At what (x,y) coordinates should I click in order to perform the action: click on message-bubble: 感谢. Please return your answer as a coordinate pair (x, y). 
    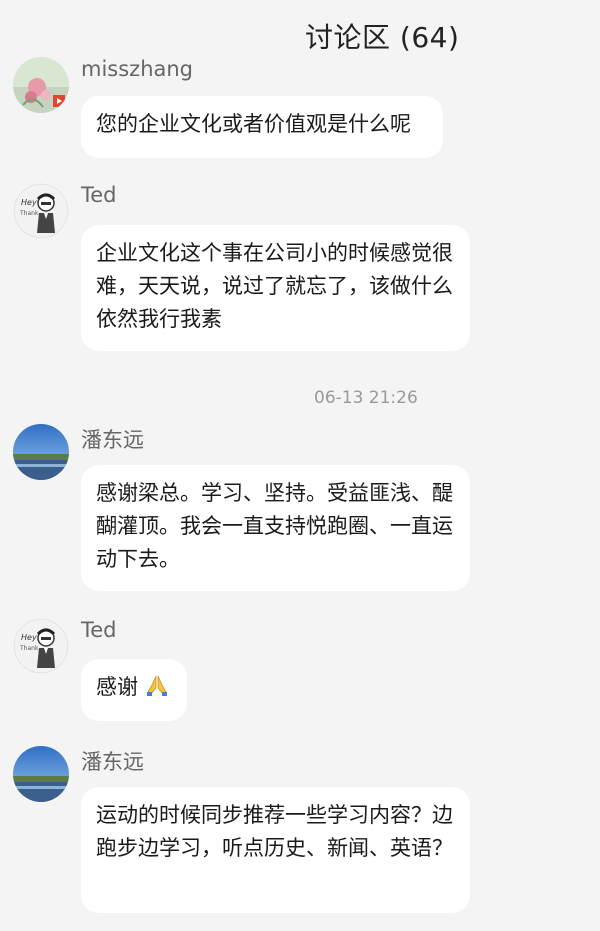
    Looking at the image, I should click on (134, 690).